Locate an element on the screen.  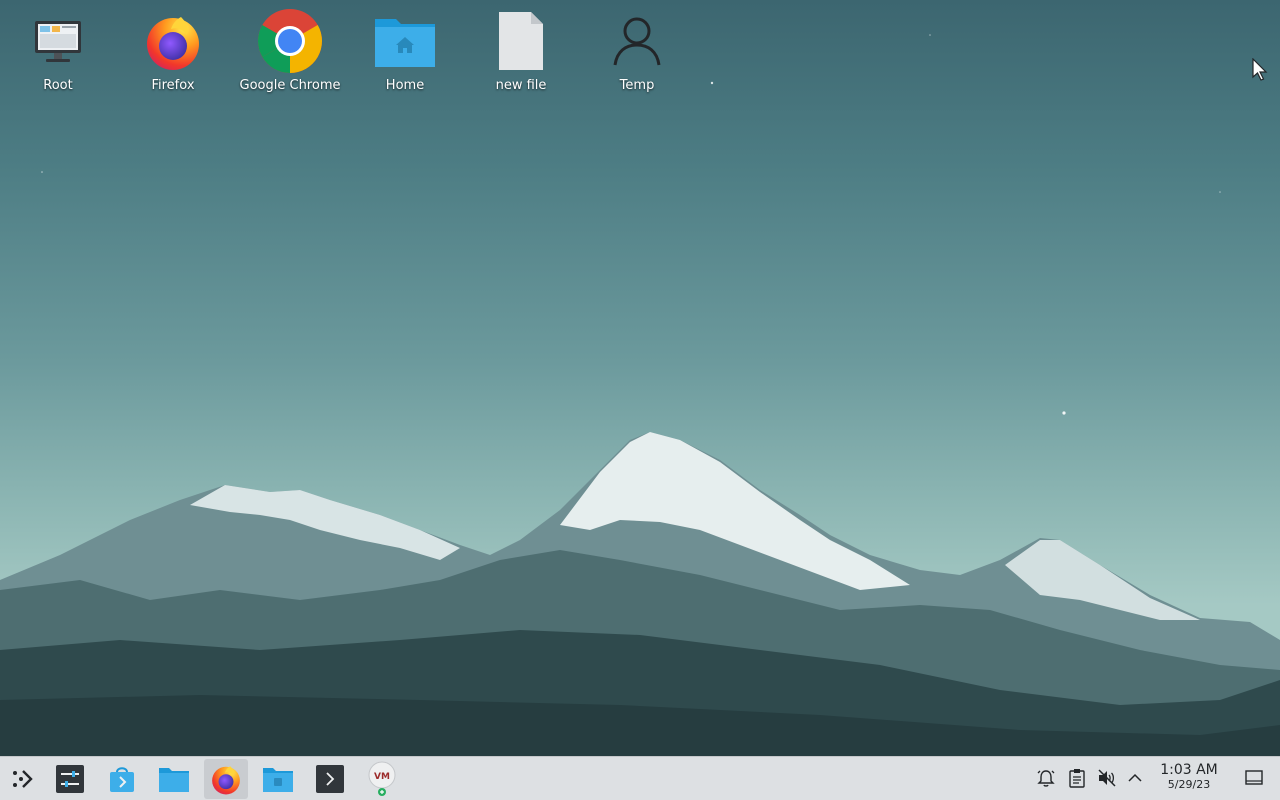
chrome-icon is located at coordinates (290, 41).